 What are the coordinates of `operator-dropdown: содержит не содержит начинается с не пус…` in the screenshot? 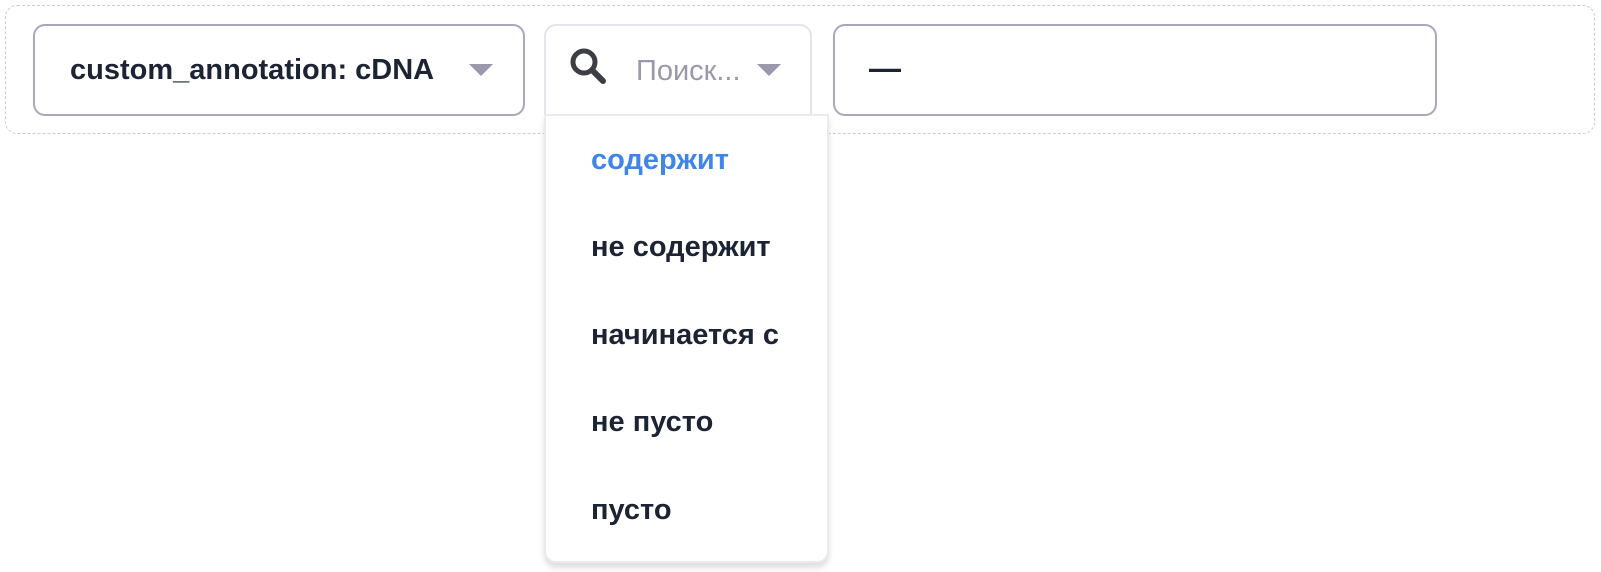 It's located at (686, 338).